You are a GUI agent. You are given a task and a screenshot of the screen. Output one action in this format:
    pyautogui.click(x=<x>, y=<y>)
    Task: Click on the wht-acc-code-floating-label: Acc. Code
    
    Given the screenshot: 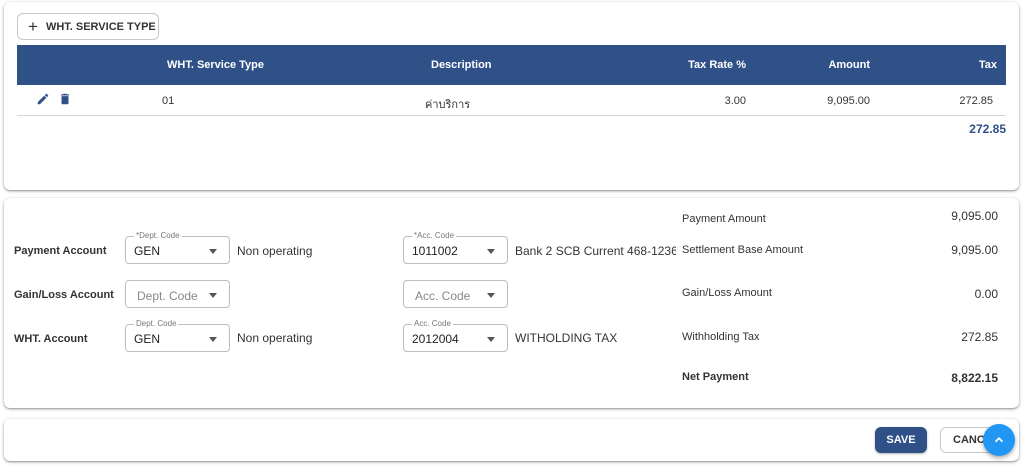 What is the action you would take?
    pyautogui.click(x=432, y=324)
    